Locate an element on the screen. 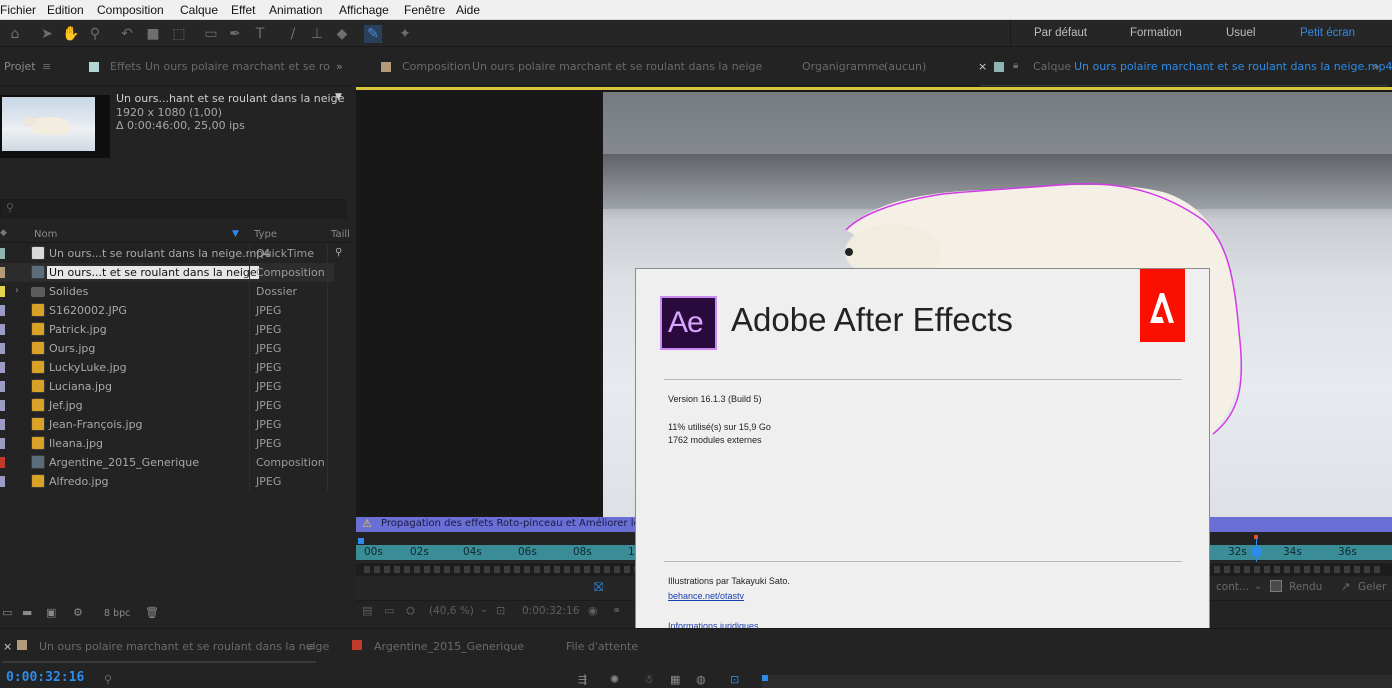 This screenshot has height=688, width=1392. tab-project: Projet is located at coordinates (20, 66).